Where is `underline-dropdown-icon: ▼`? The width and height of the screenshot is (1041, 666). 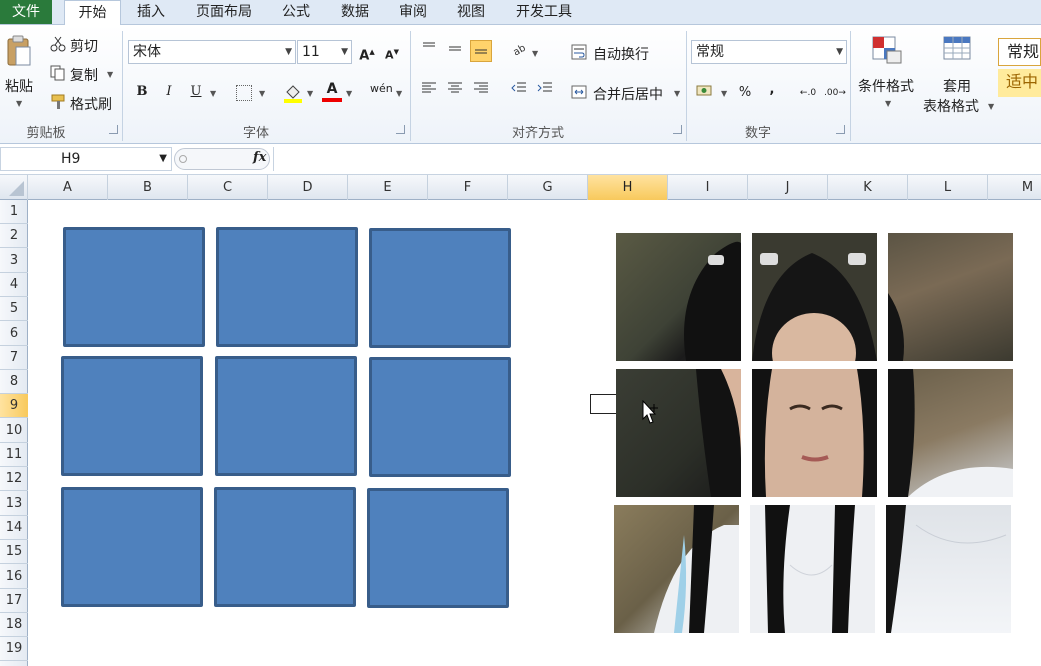
underline-dropdown-icon: ▼ is located at coordinates (213, 93).